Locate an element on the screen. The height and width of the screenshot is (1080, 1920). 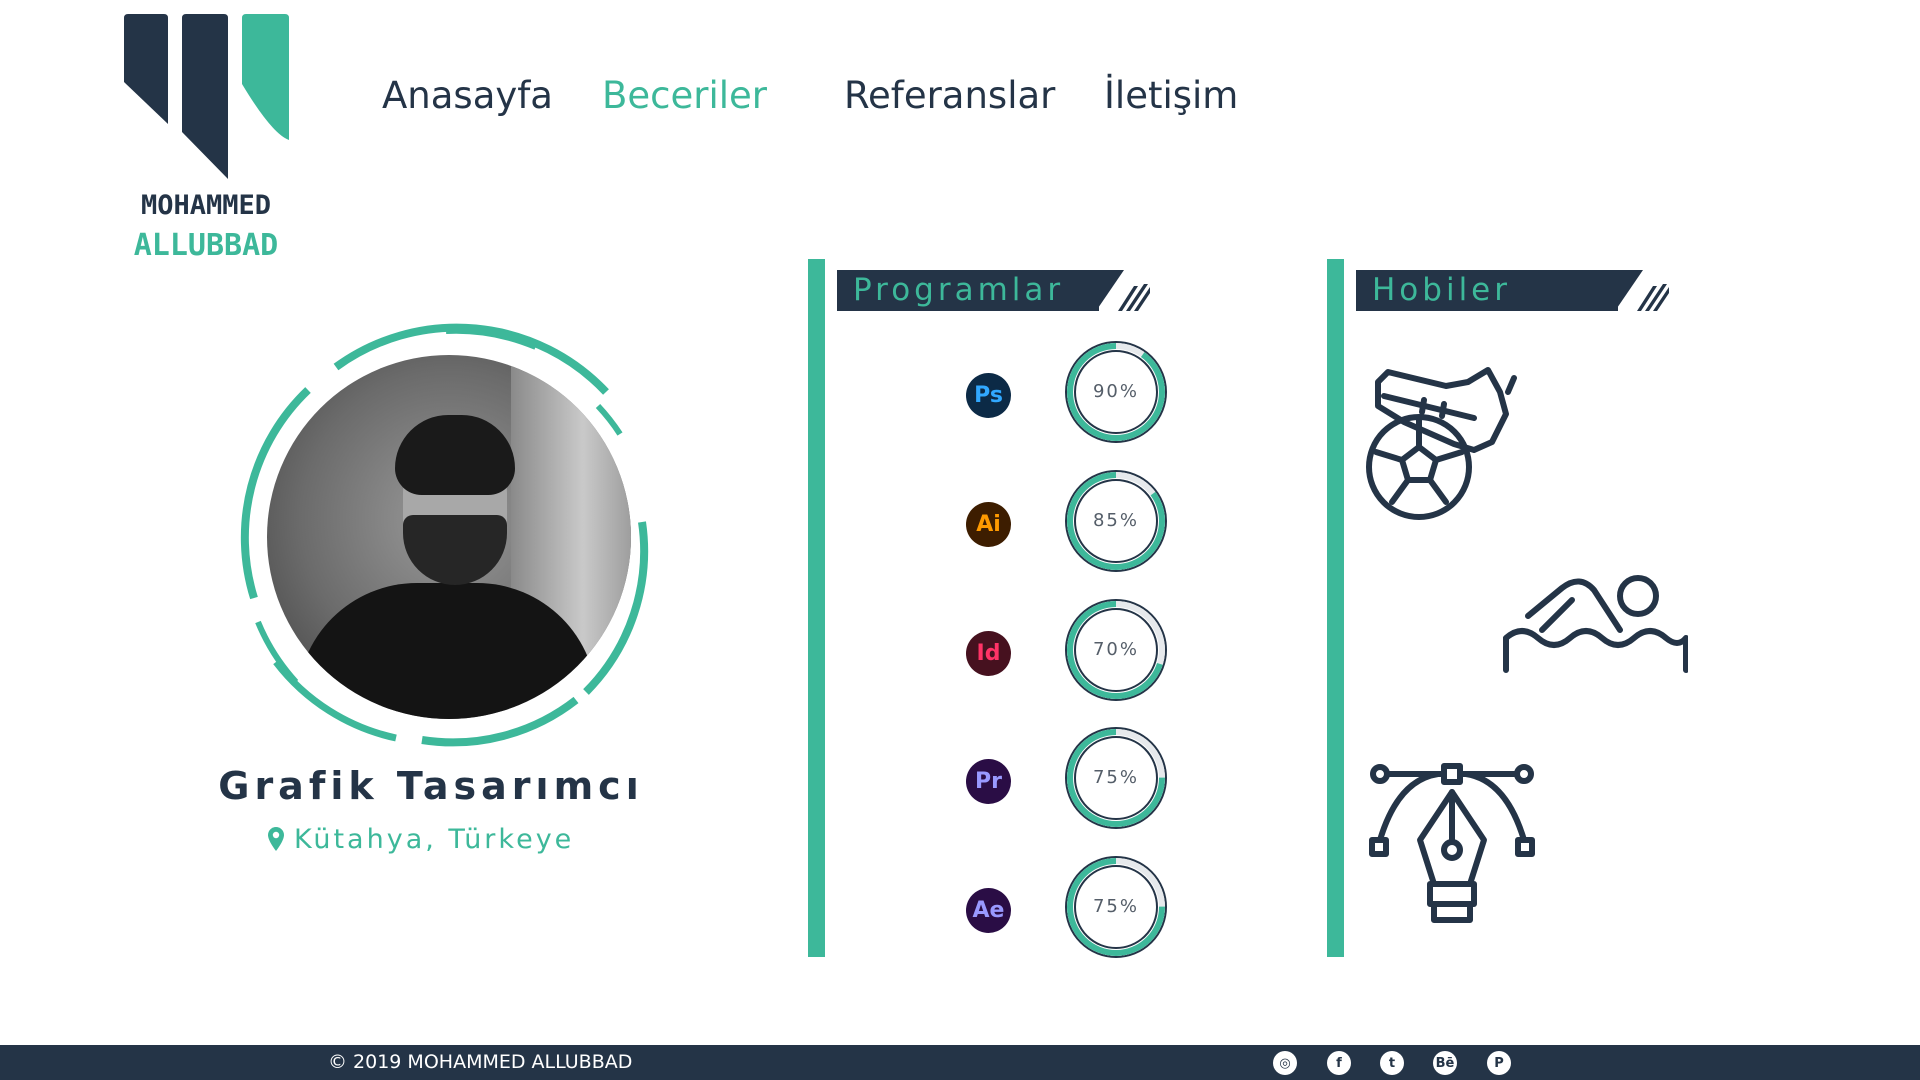
profile-photo-frame is located at coordinates (451, 537).